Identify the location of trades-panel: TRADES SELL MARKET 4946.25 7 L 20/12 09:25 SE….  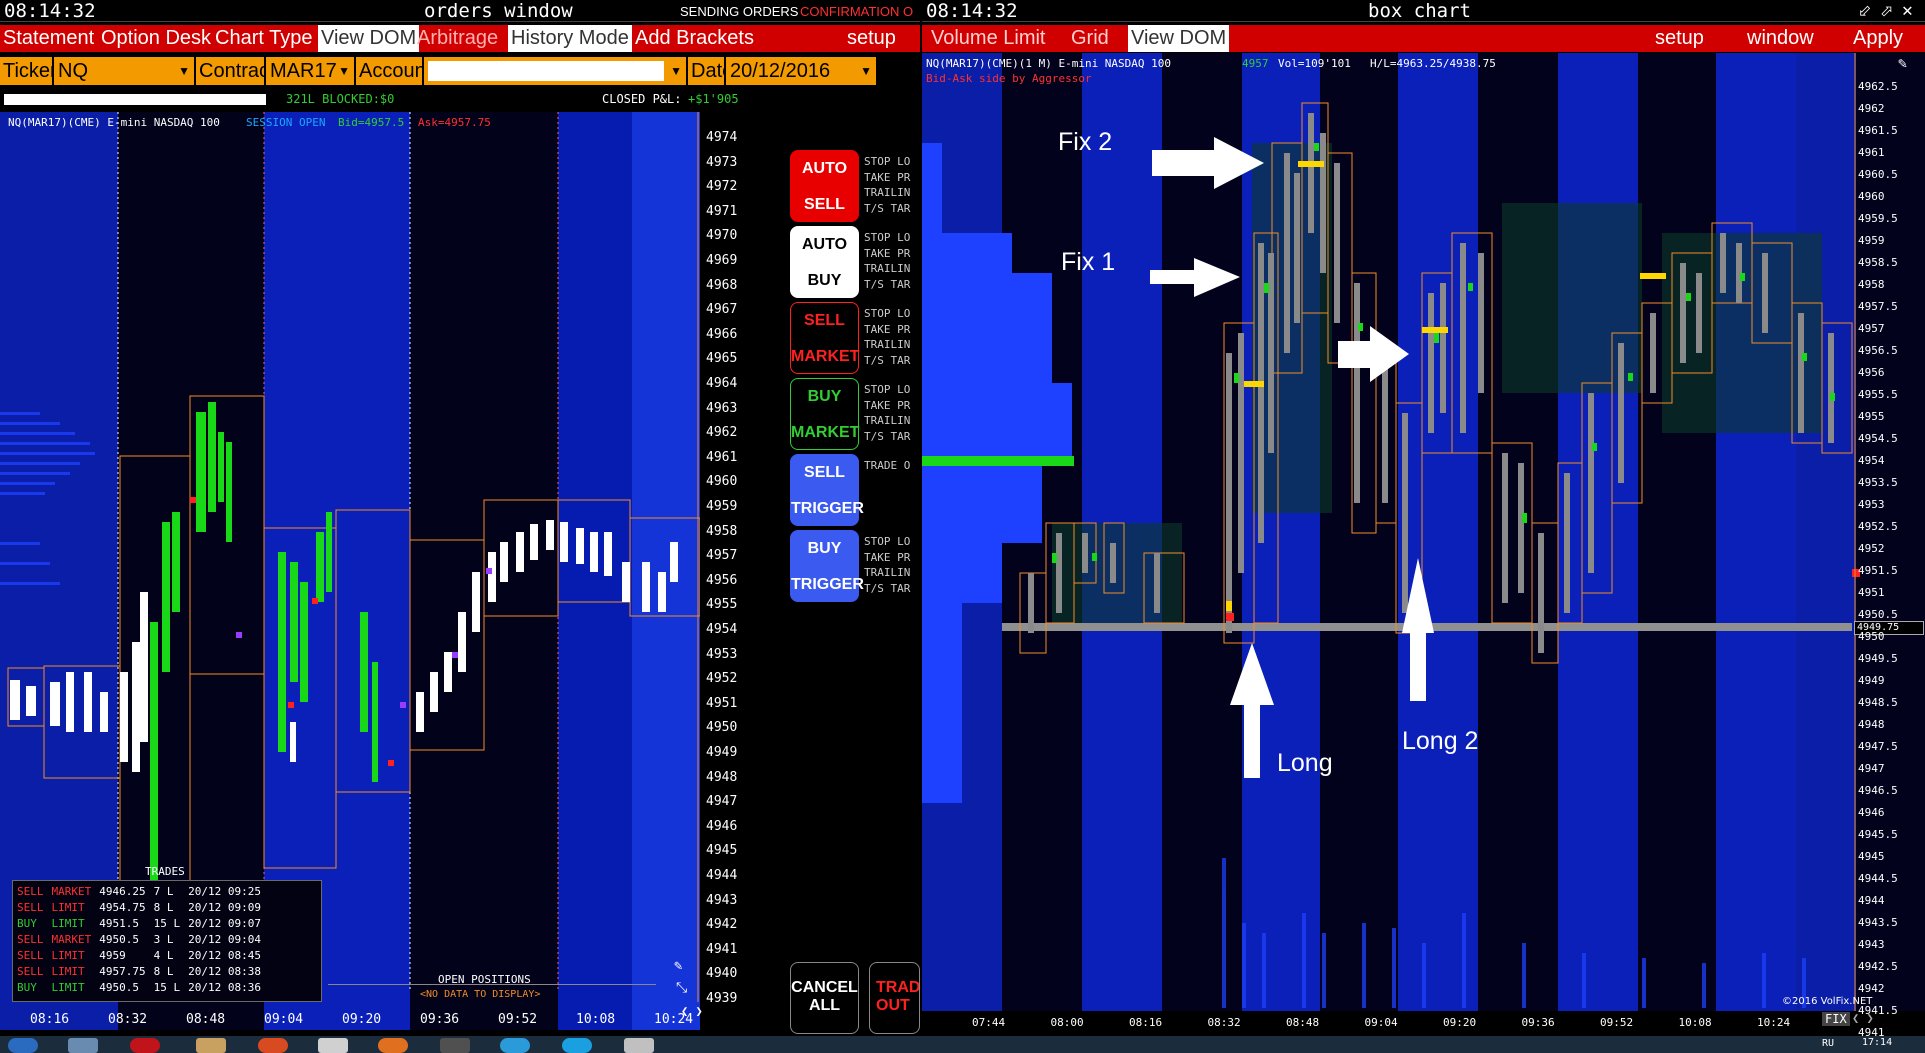
(167, 933).